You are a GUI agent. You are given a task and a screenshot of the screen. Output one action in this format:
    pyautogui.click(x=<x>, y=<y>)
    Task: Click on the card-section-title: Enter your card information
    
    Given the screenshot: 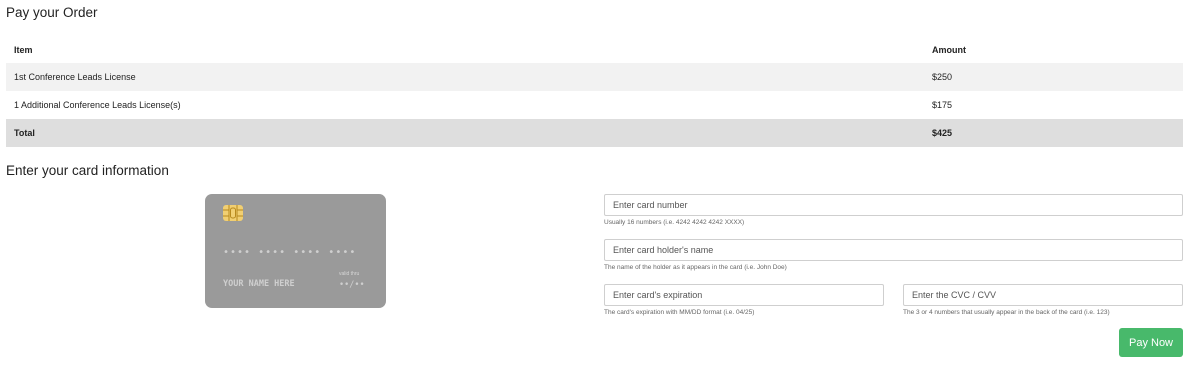 What is the action you would take?
    pyautogui.click(x=87, y=170)
    